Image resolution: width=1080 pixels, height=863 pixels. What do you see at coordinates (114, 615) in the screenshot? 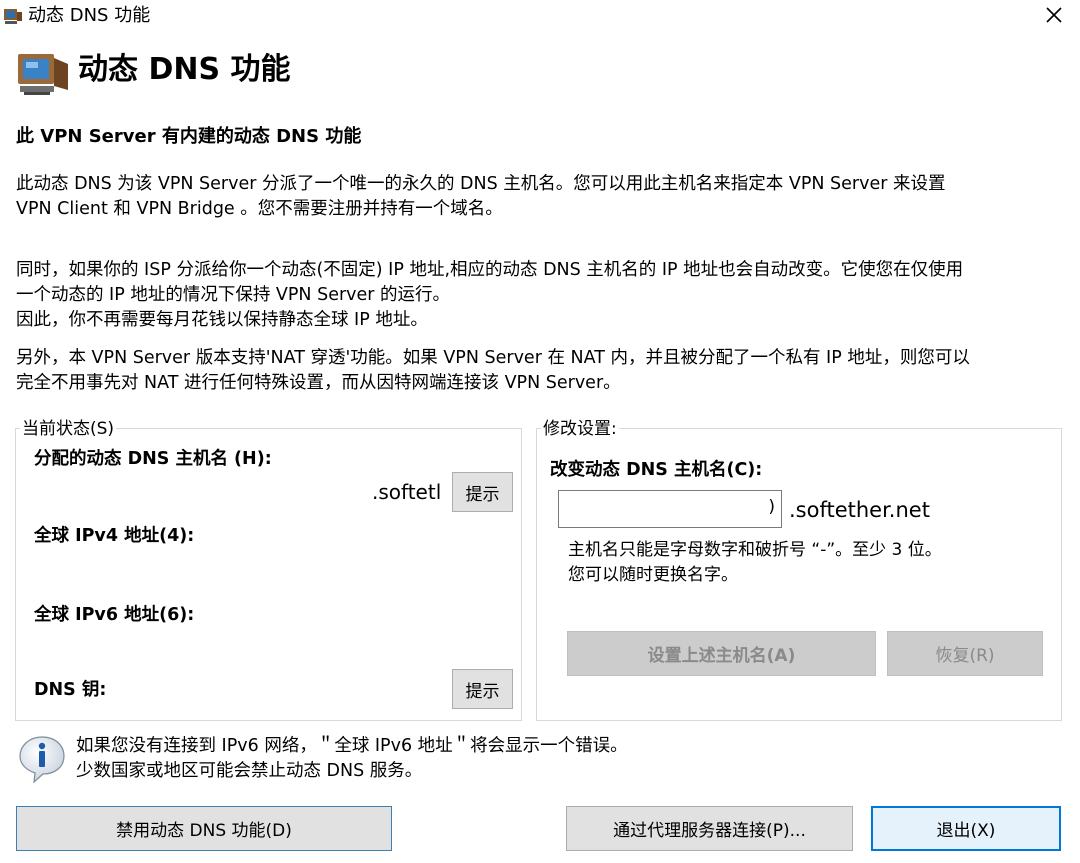
I see `ipv6-label: 全球 IPv6 地址(6):` at bounding box center [114, 615].